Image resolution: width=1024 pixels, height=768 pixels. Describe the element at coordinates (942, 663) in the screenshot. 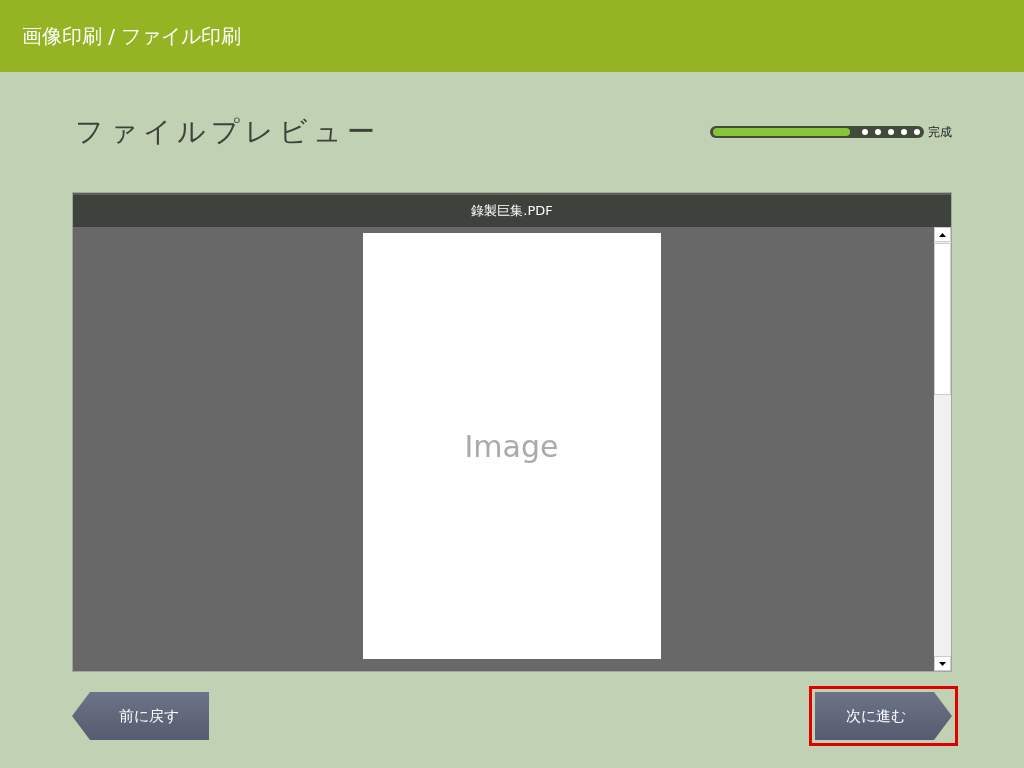

I see `scroll-down-icon` at that location.